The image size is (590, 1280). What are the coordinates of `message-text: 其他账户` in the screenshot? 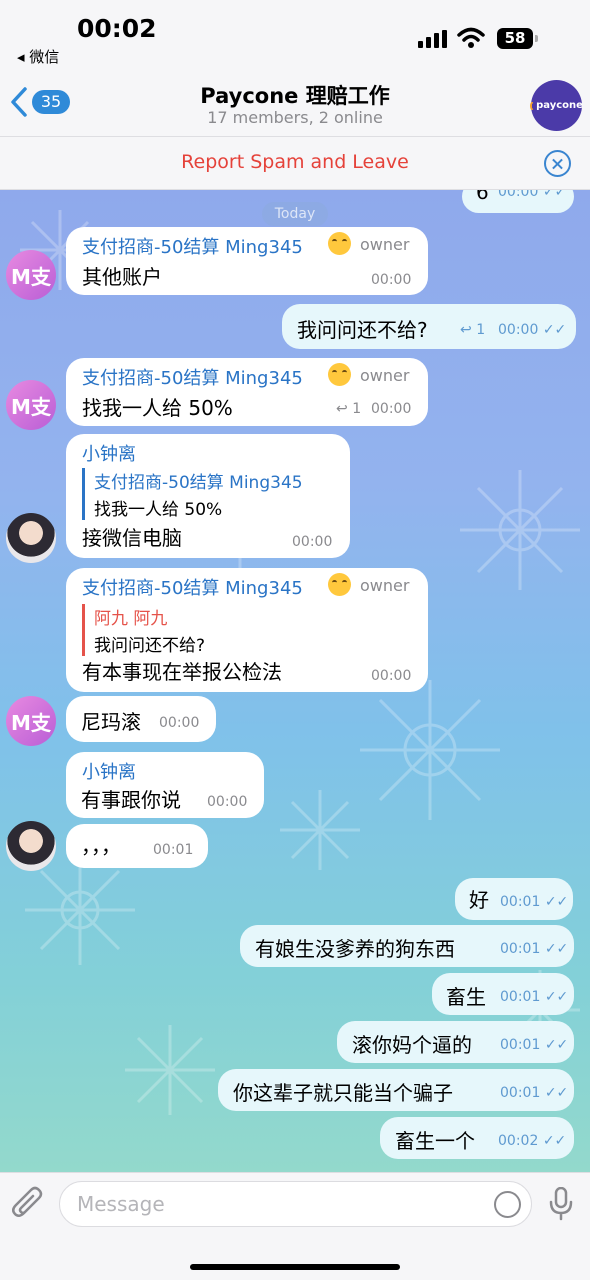 It's located at (122, 277).